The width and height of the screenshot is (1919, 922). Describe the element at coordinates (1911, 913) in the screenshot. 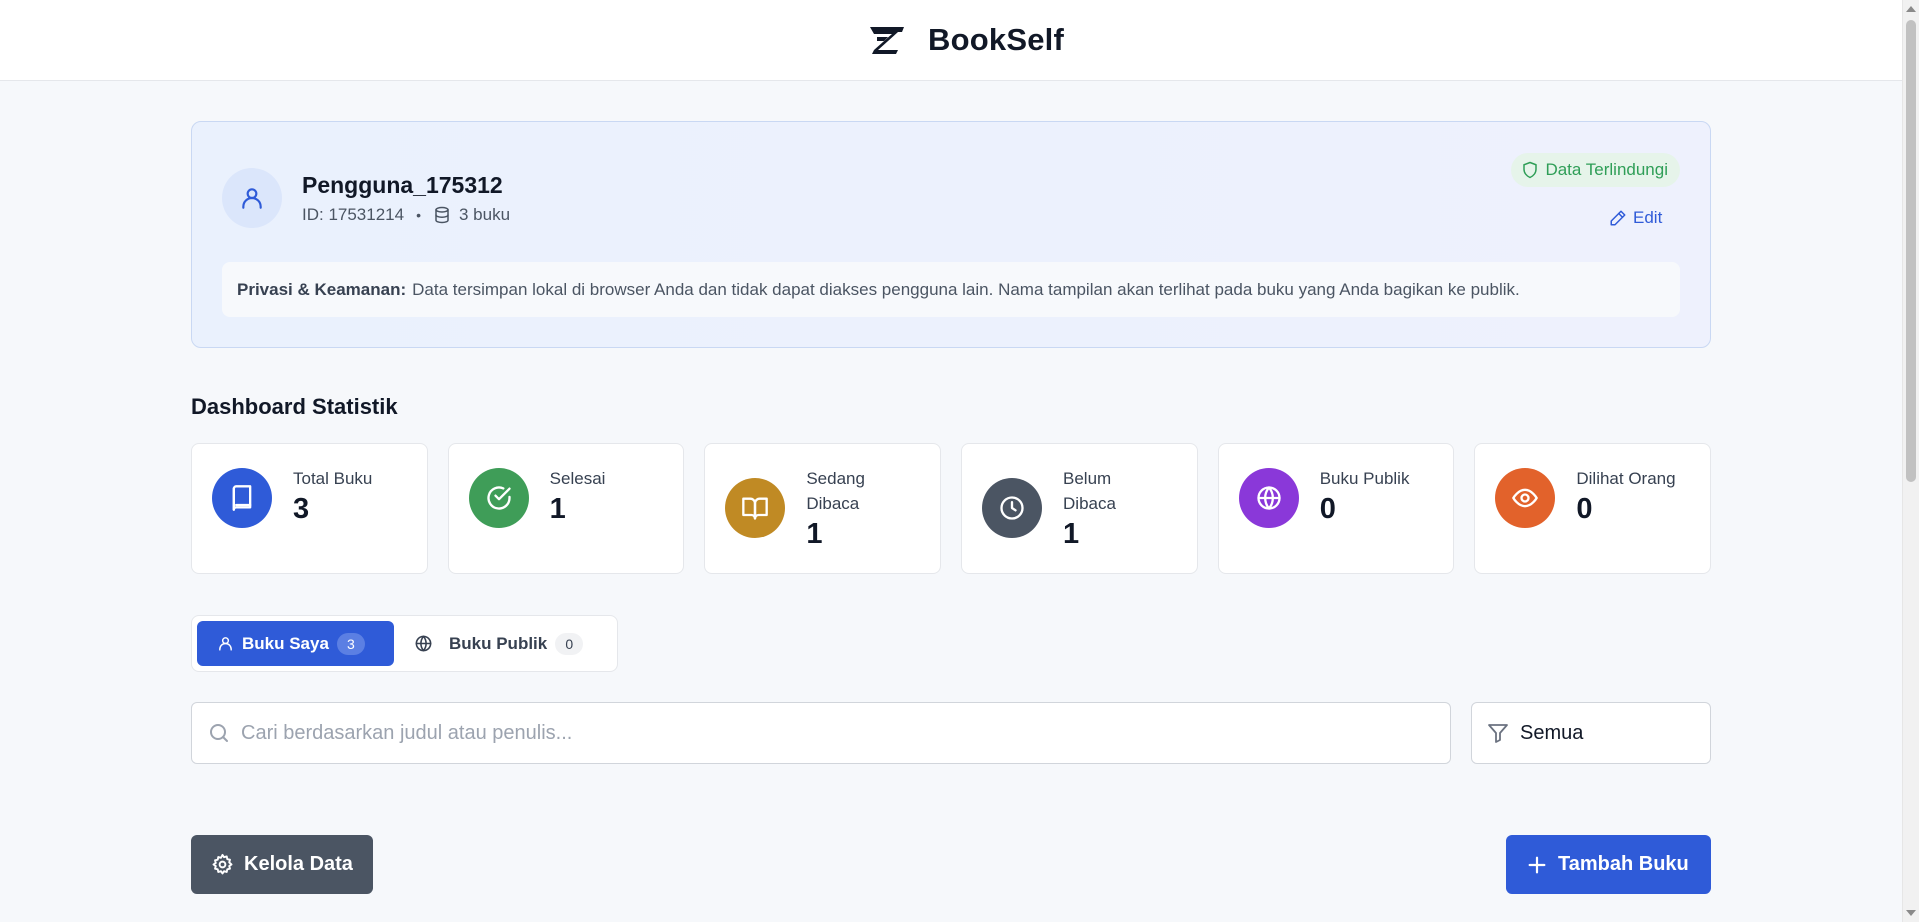

I see `scroll-down-icon` at that location.